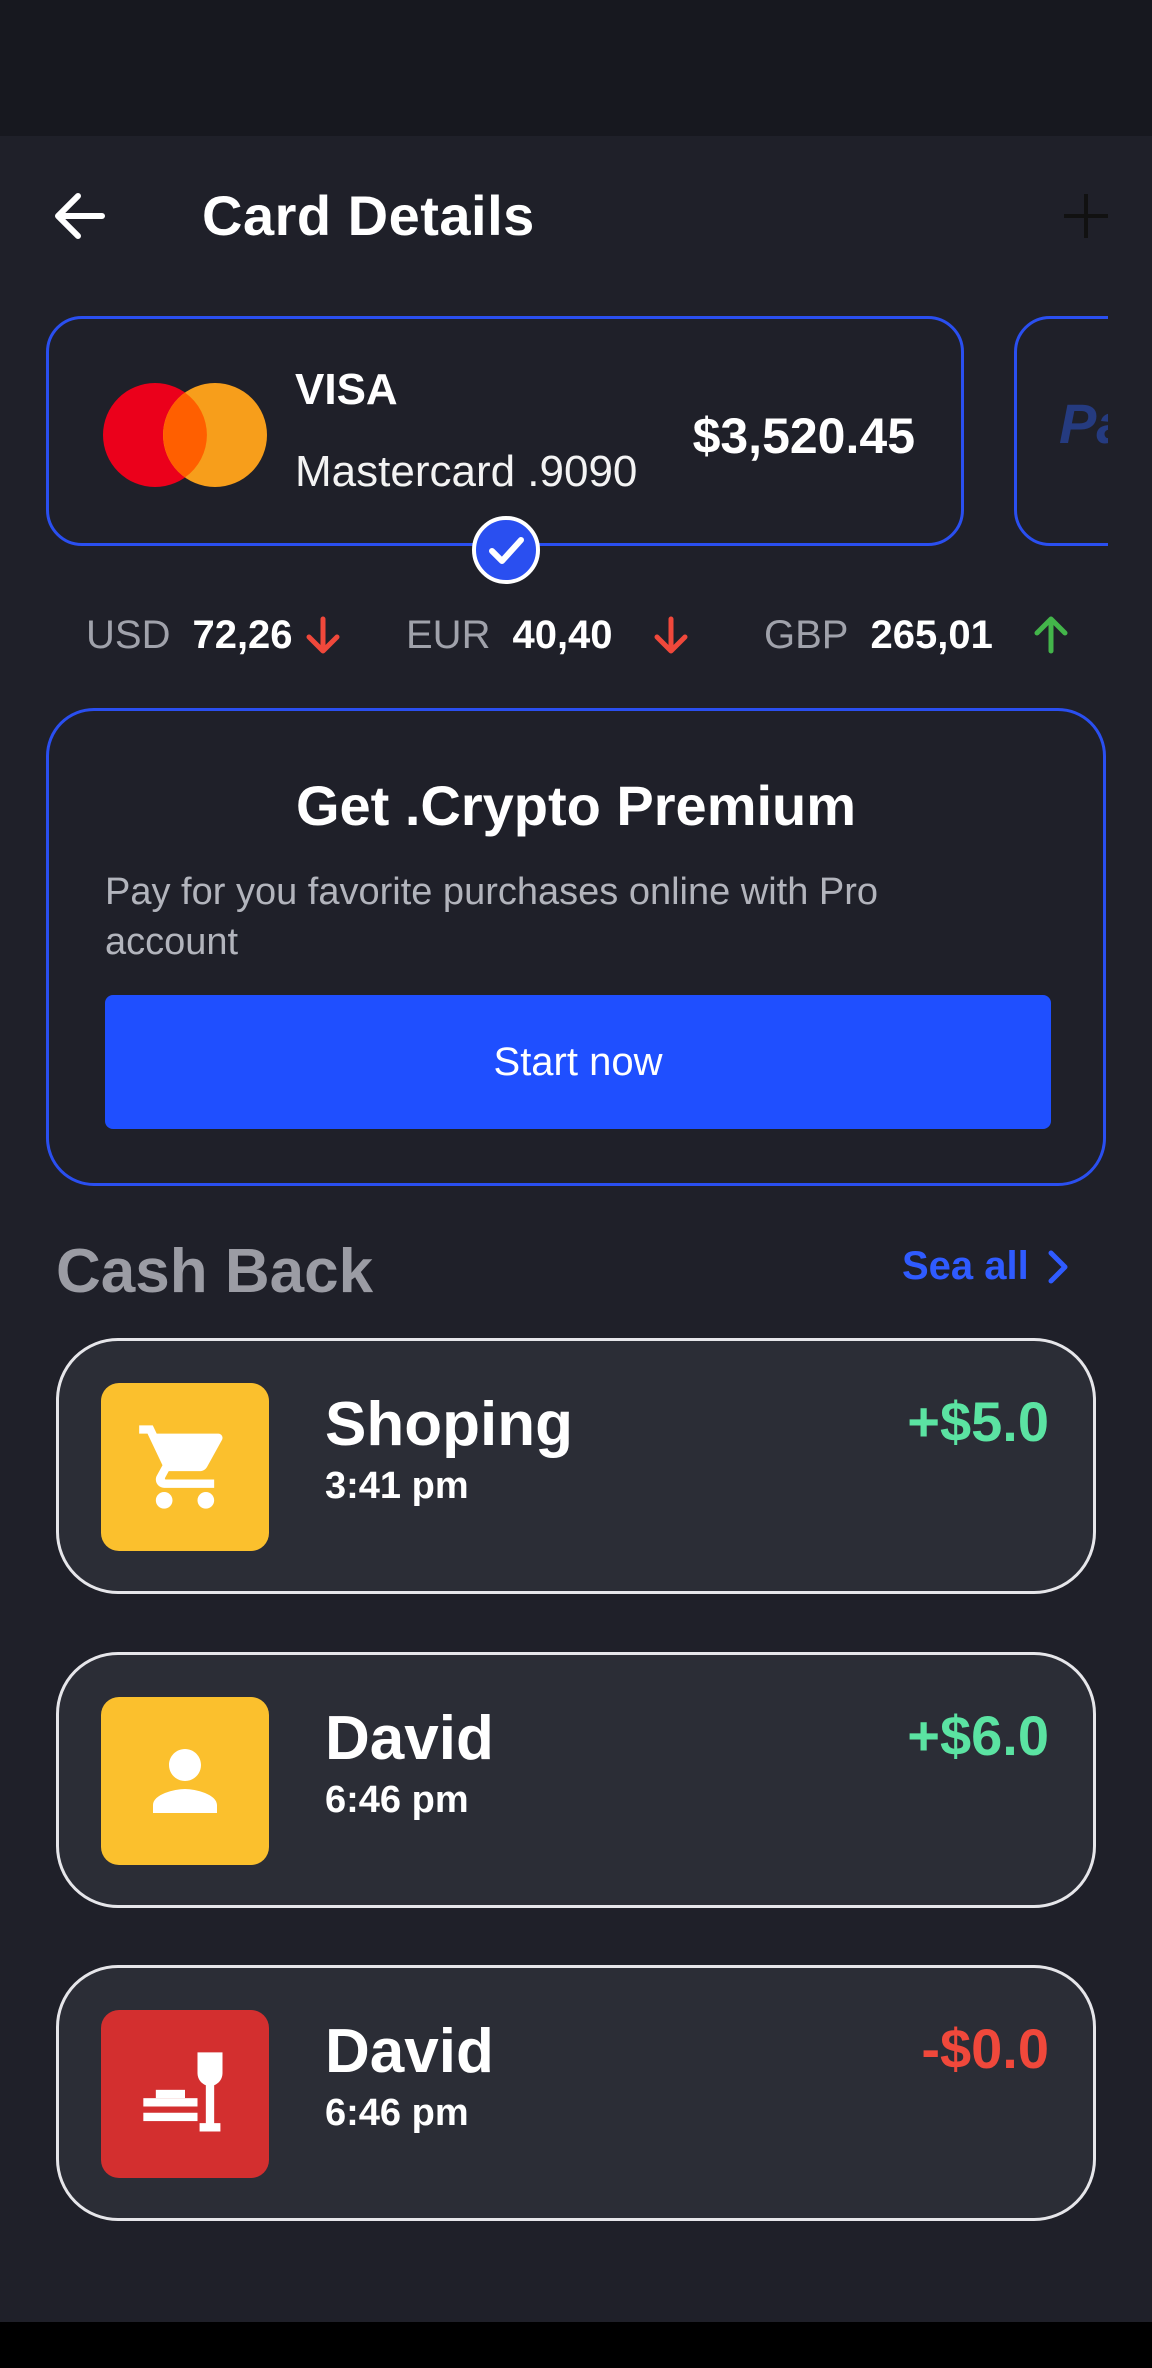 The height and width of the screenshot is (2368, 1152). What do you see at coordinates (576, 68) in the screenshot?
I see `status-bar` at bounding box center [576, 68].